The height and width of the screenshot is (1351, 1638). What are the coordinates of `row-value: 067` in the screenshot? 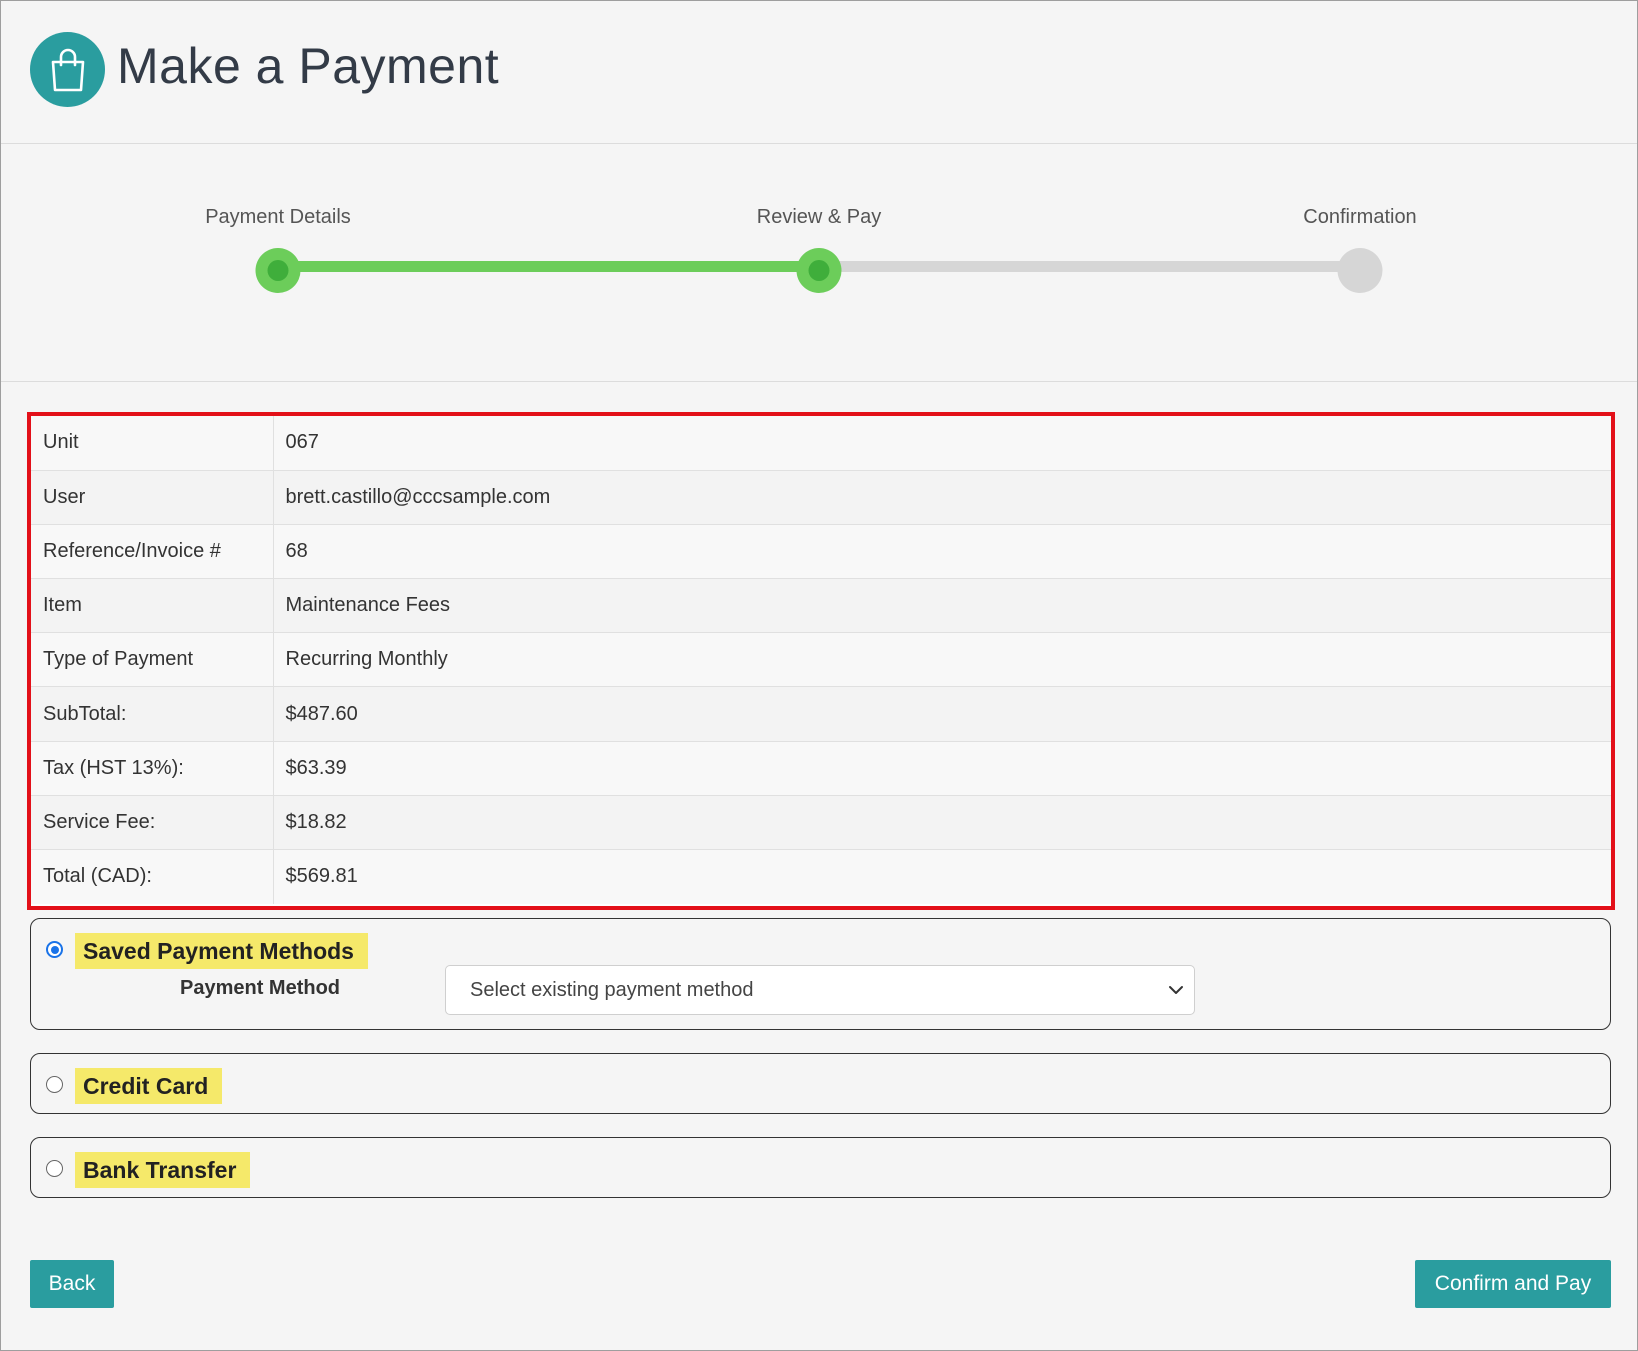 It's located at (942, 443).